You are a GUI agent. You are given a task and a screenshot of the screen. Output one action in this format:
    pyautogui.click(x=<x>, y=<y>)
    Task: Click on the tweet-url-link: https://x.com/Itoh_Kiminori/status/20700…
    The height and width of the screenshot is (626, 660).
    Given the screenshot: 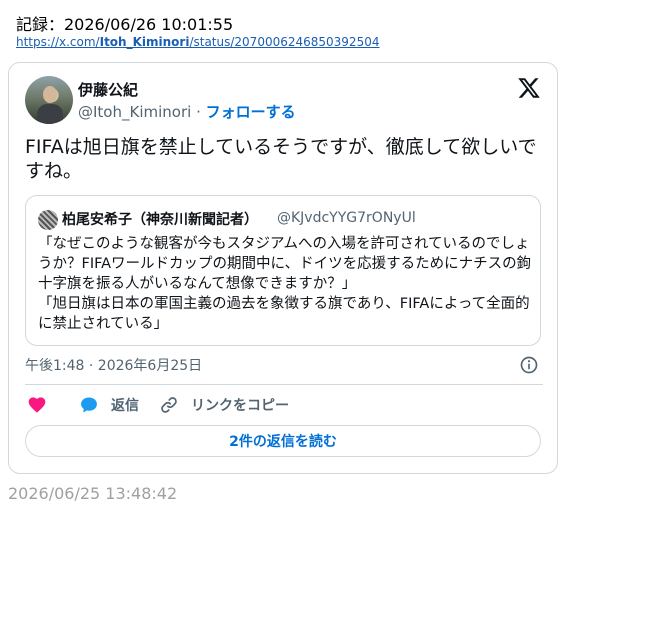 What is the action you would take?
    pyautogui.click(x=197, y=42)
    